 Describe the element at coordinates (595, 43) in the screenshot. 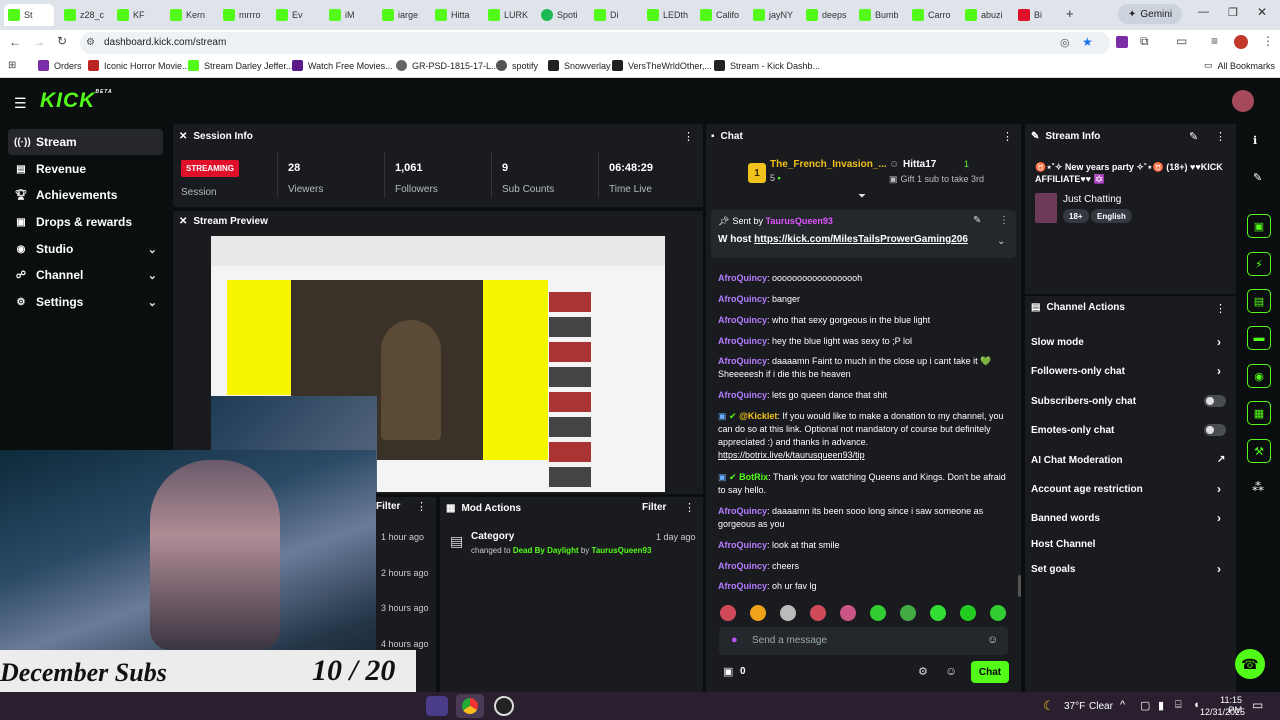

I see `url-field: ⚙ dashboard.kick.com/stream ◎ ★` at that location.